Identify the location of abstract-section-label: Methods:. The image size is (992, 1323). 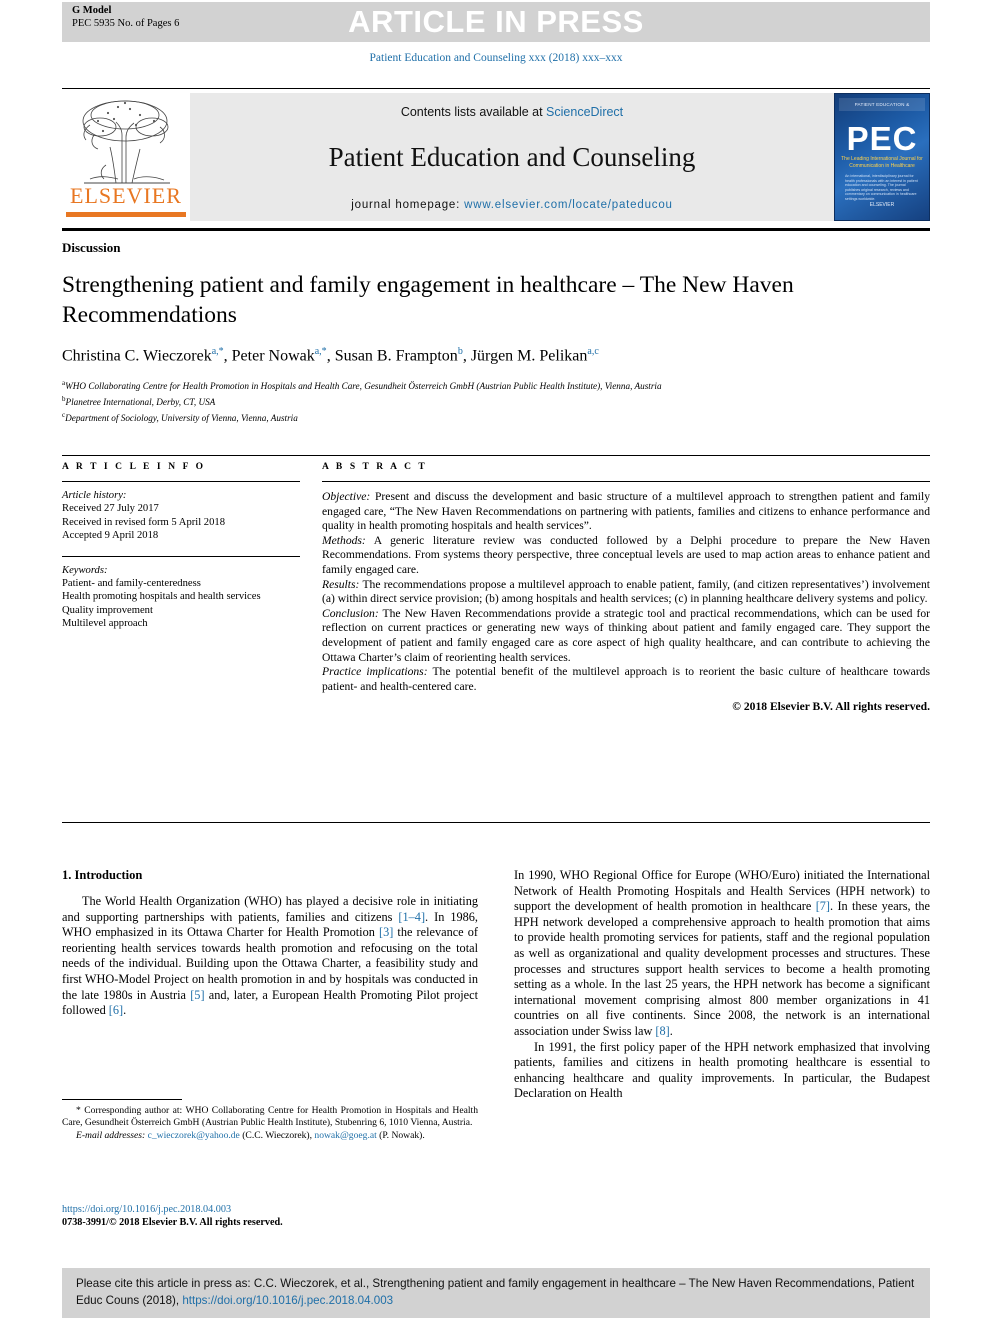
(344, 540).